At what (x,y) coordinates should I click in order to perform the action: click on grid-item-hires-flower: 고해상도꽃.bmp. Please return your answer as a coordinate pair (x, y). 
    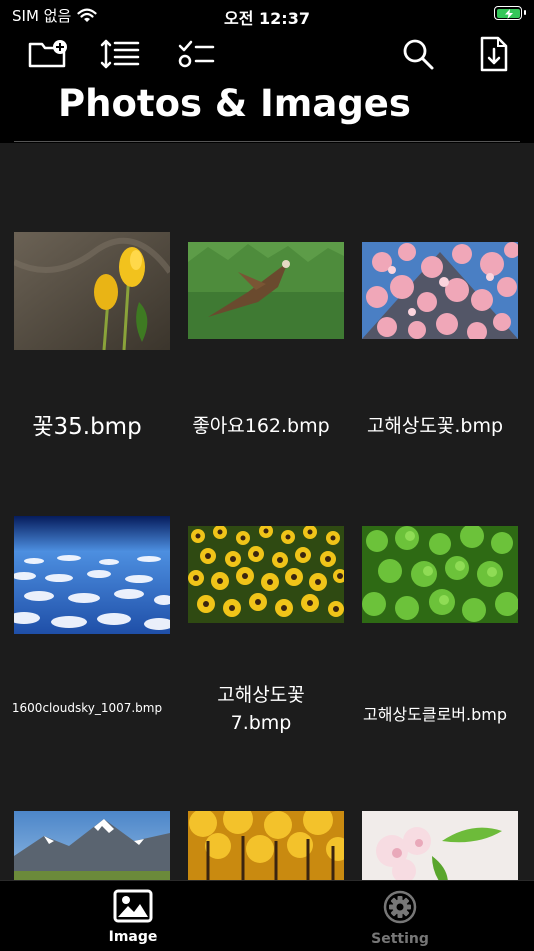
    Looking at the image, I should click on (435, 293).